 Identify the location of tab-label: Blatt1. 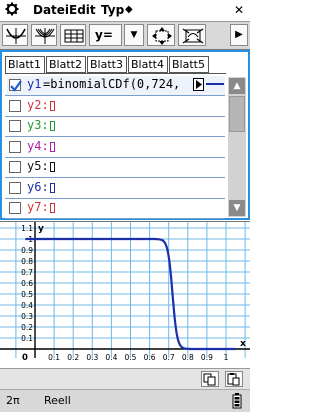
(24, 64).